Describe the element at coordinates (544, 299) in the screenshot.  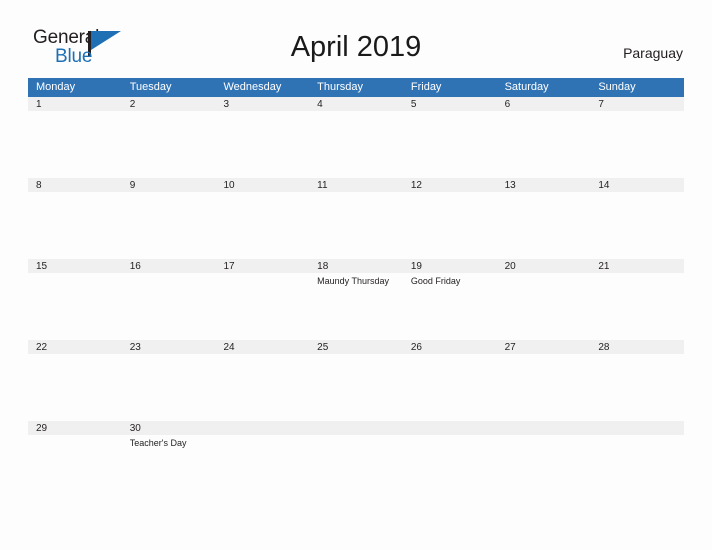
I see `day-cell: 20` at that location.